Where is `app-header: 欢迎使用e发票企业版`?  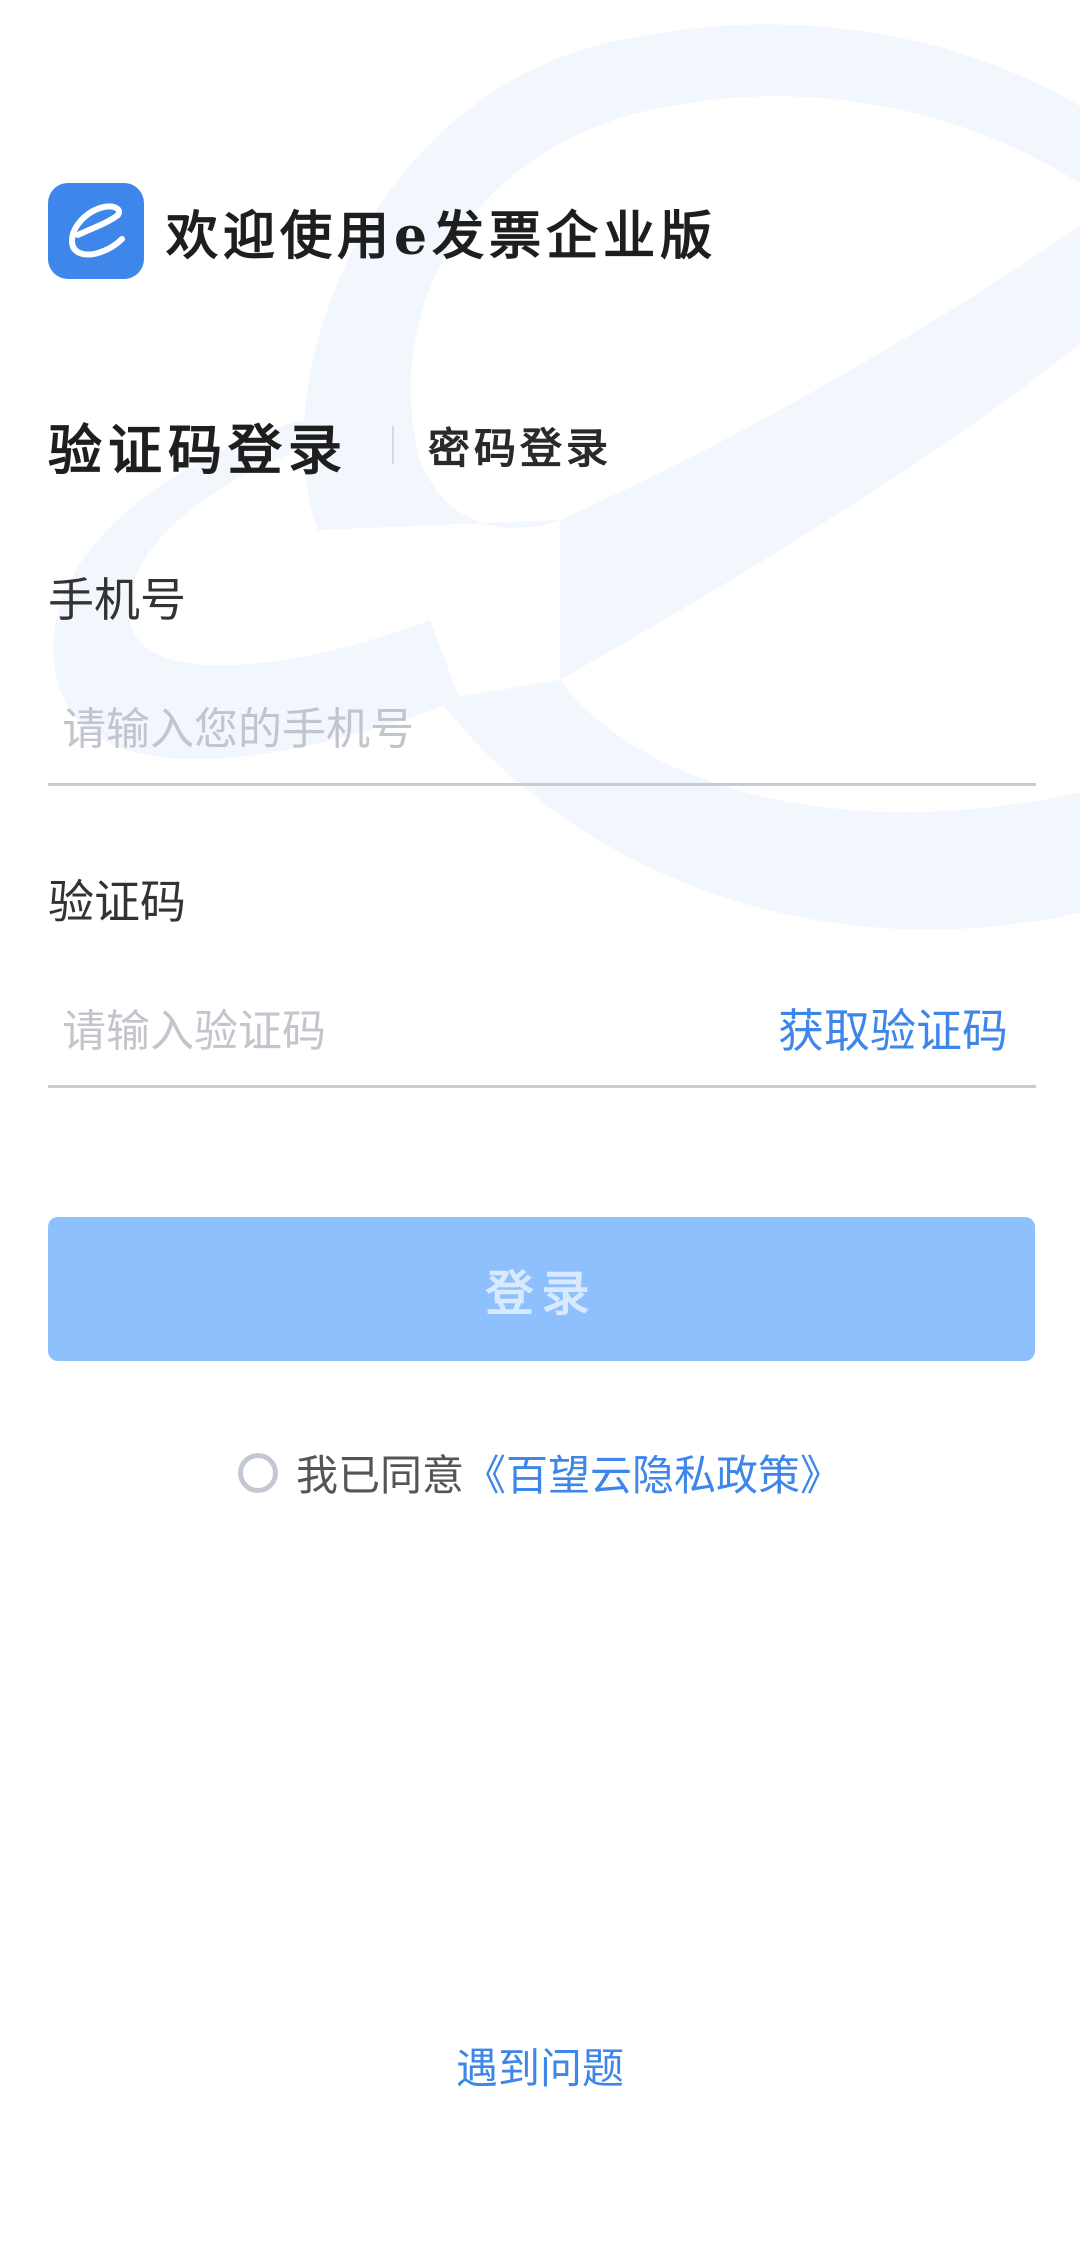 app-header: 欢迎使用e发票企业版 is located at coordinates (382, 231).